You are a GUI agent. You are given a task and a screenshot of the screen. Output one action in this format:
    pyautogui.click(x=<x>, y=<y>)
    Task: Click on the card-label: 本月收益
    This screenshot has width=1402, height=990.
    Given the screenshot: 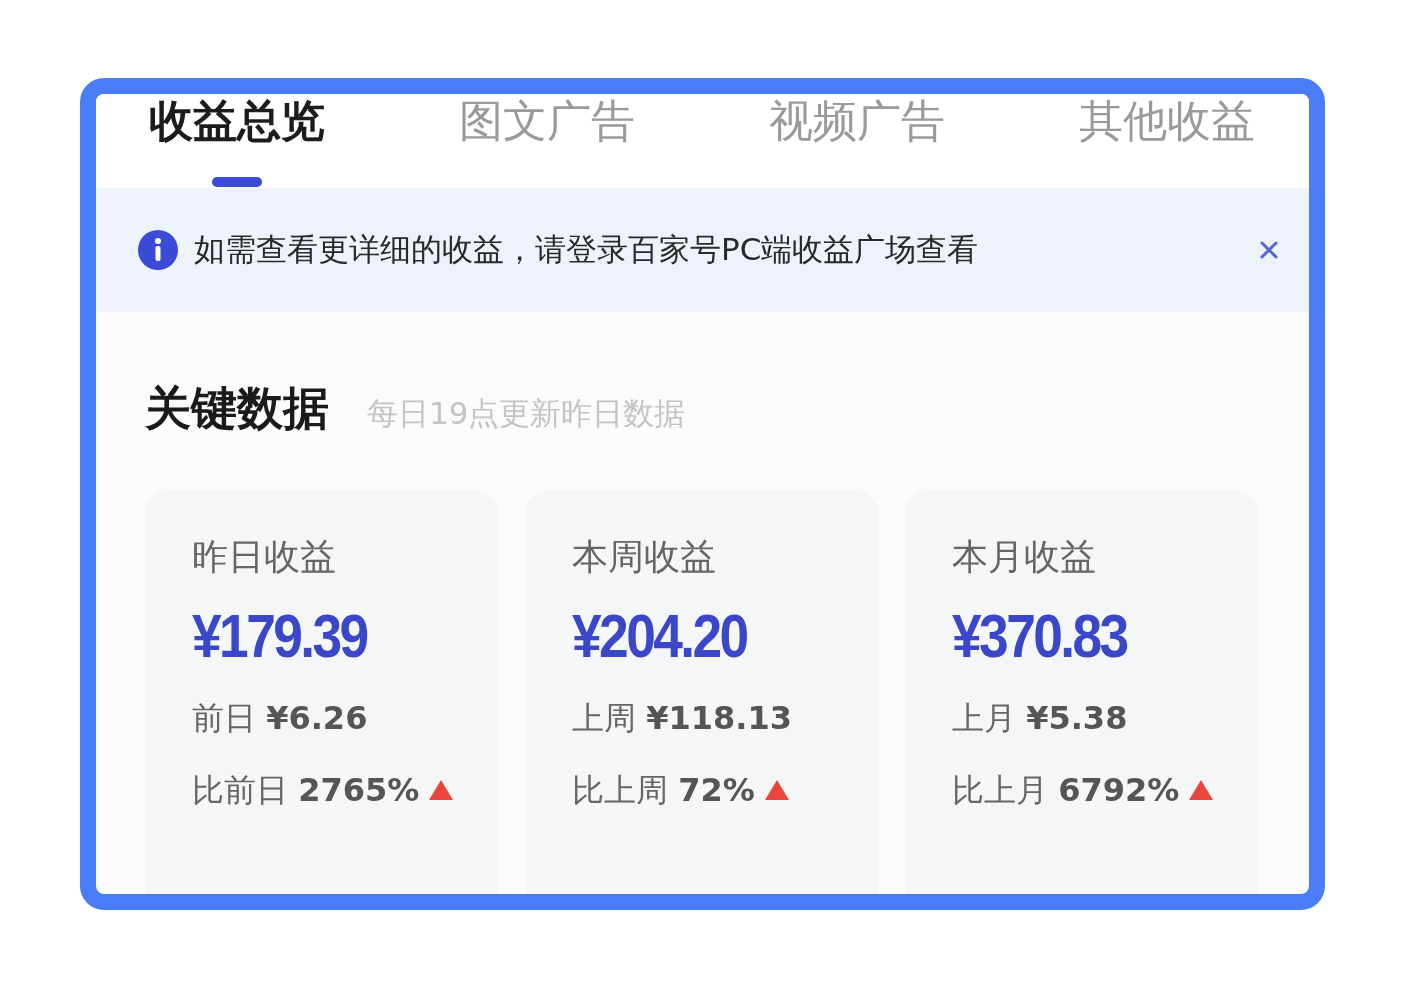 What is the action you would take?
    pyautogui.click(x=1024, y=557)
    